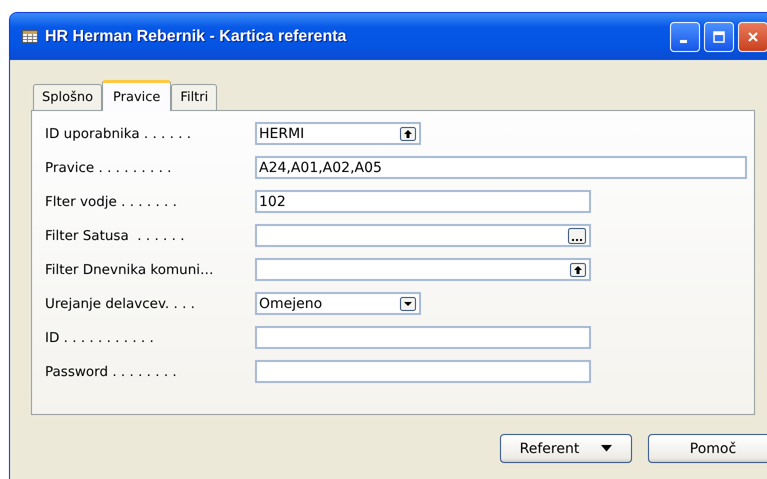 This screenshot has width=767, height=479. I want to click on input-field: 102, so click(423, 201).